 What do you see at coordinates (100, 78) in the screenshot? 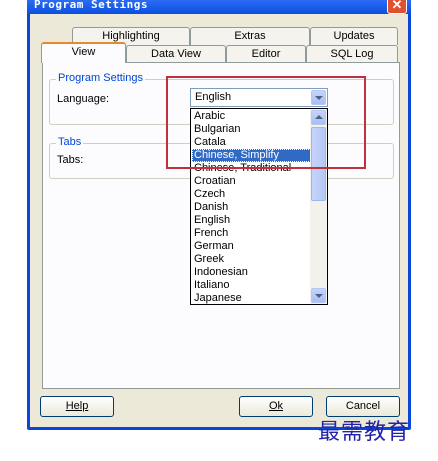
I see `program-settings-legend: Program Settings` at bounding box center [100, 78].